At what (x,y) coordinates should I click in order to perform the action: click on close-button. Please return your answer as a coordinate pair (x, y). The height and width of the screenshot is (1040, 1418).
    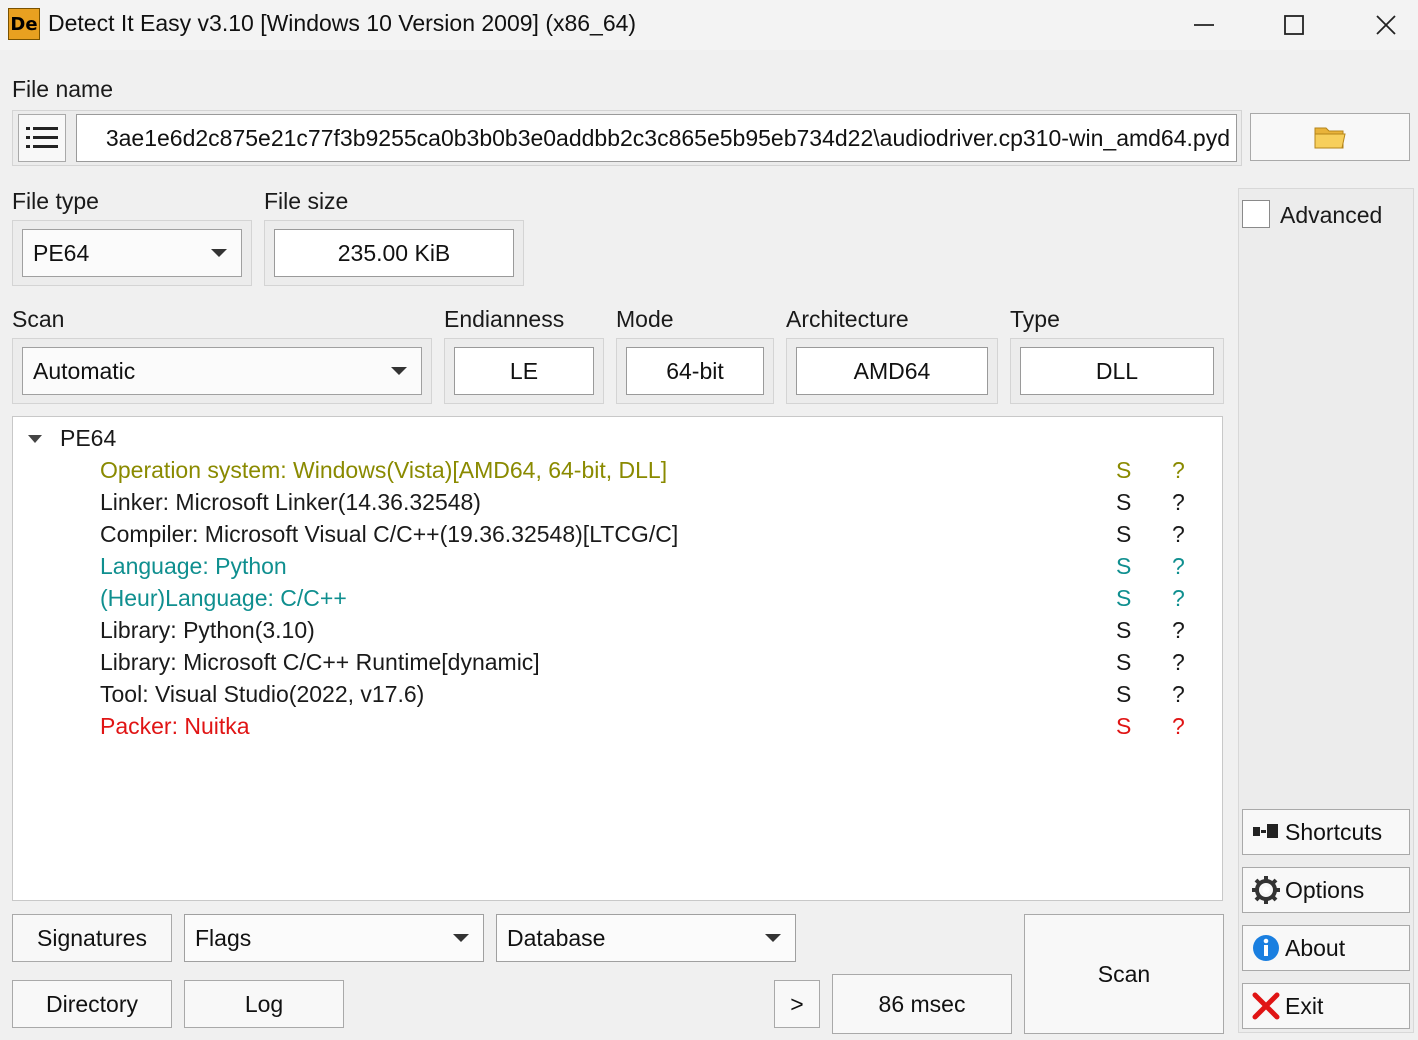
    Looking at the image, I should click on (1379, 25).